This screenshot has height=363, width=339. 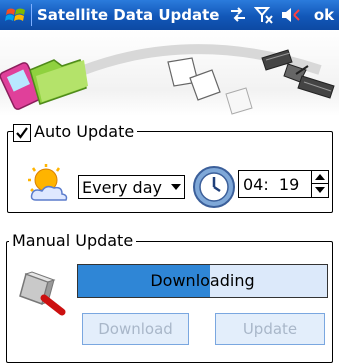 I want to click on documents-icon, so click(x=210, y=86).